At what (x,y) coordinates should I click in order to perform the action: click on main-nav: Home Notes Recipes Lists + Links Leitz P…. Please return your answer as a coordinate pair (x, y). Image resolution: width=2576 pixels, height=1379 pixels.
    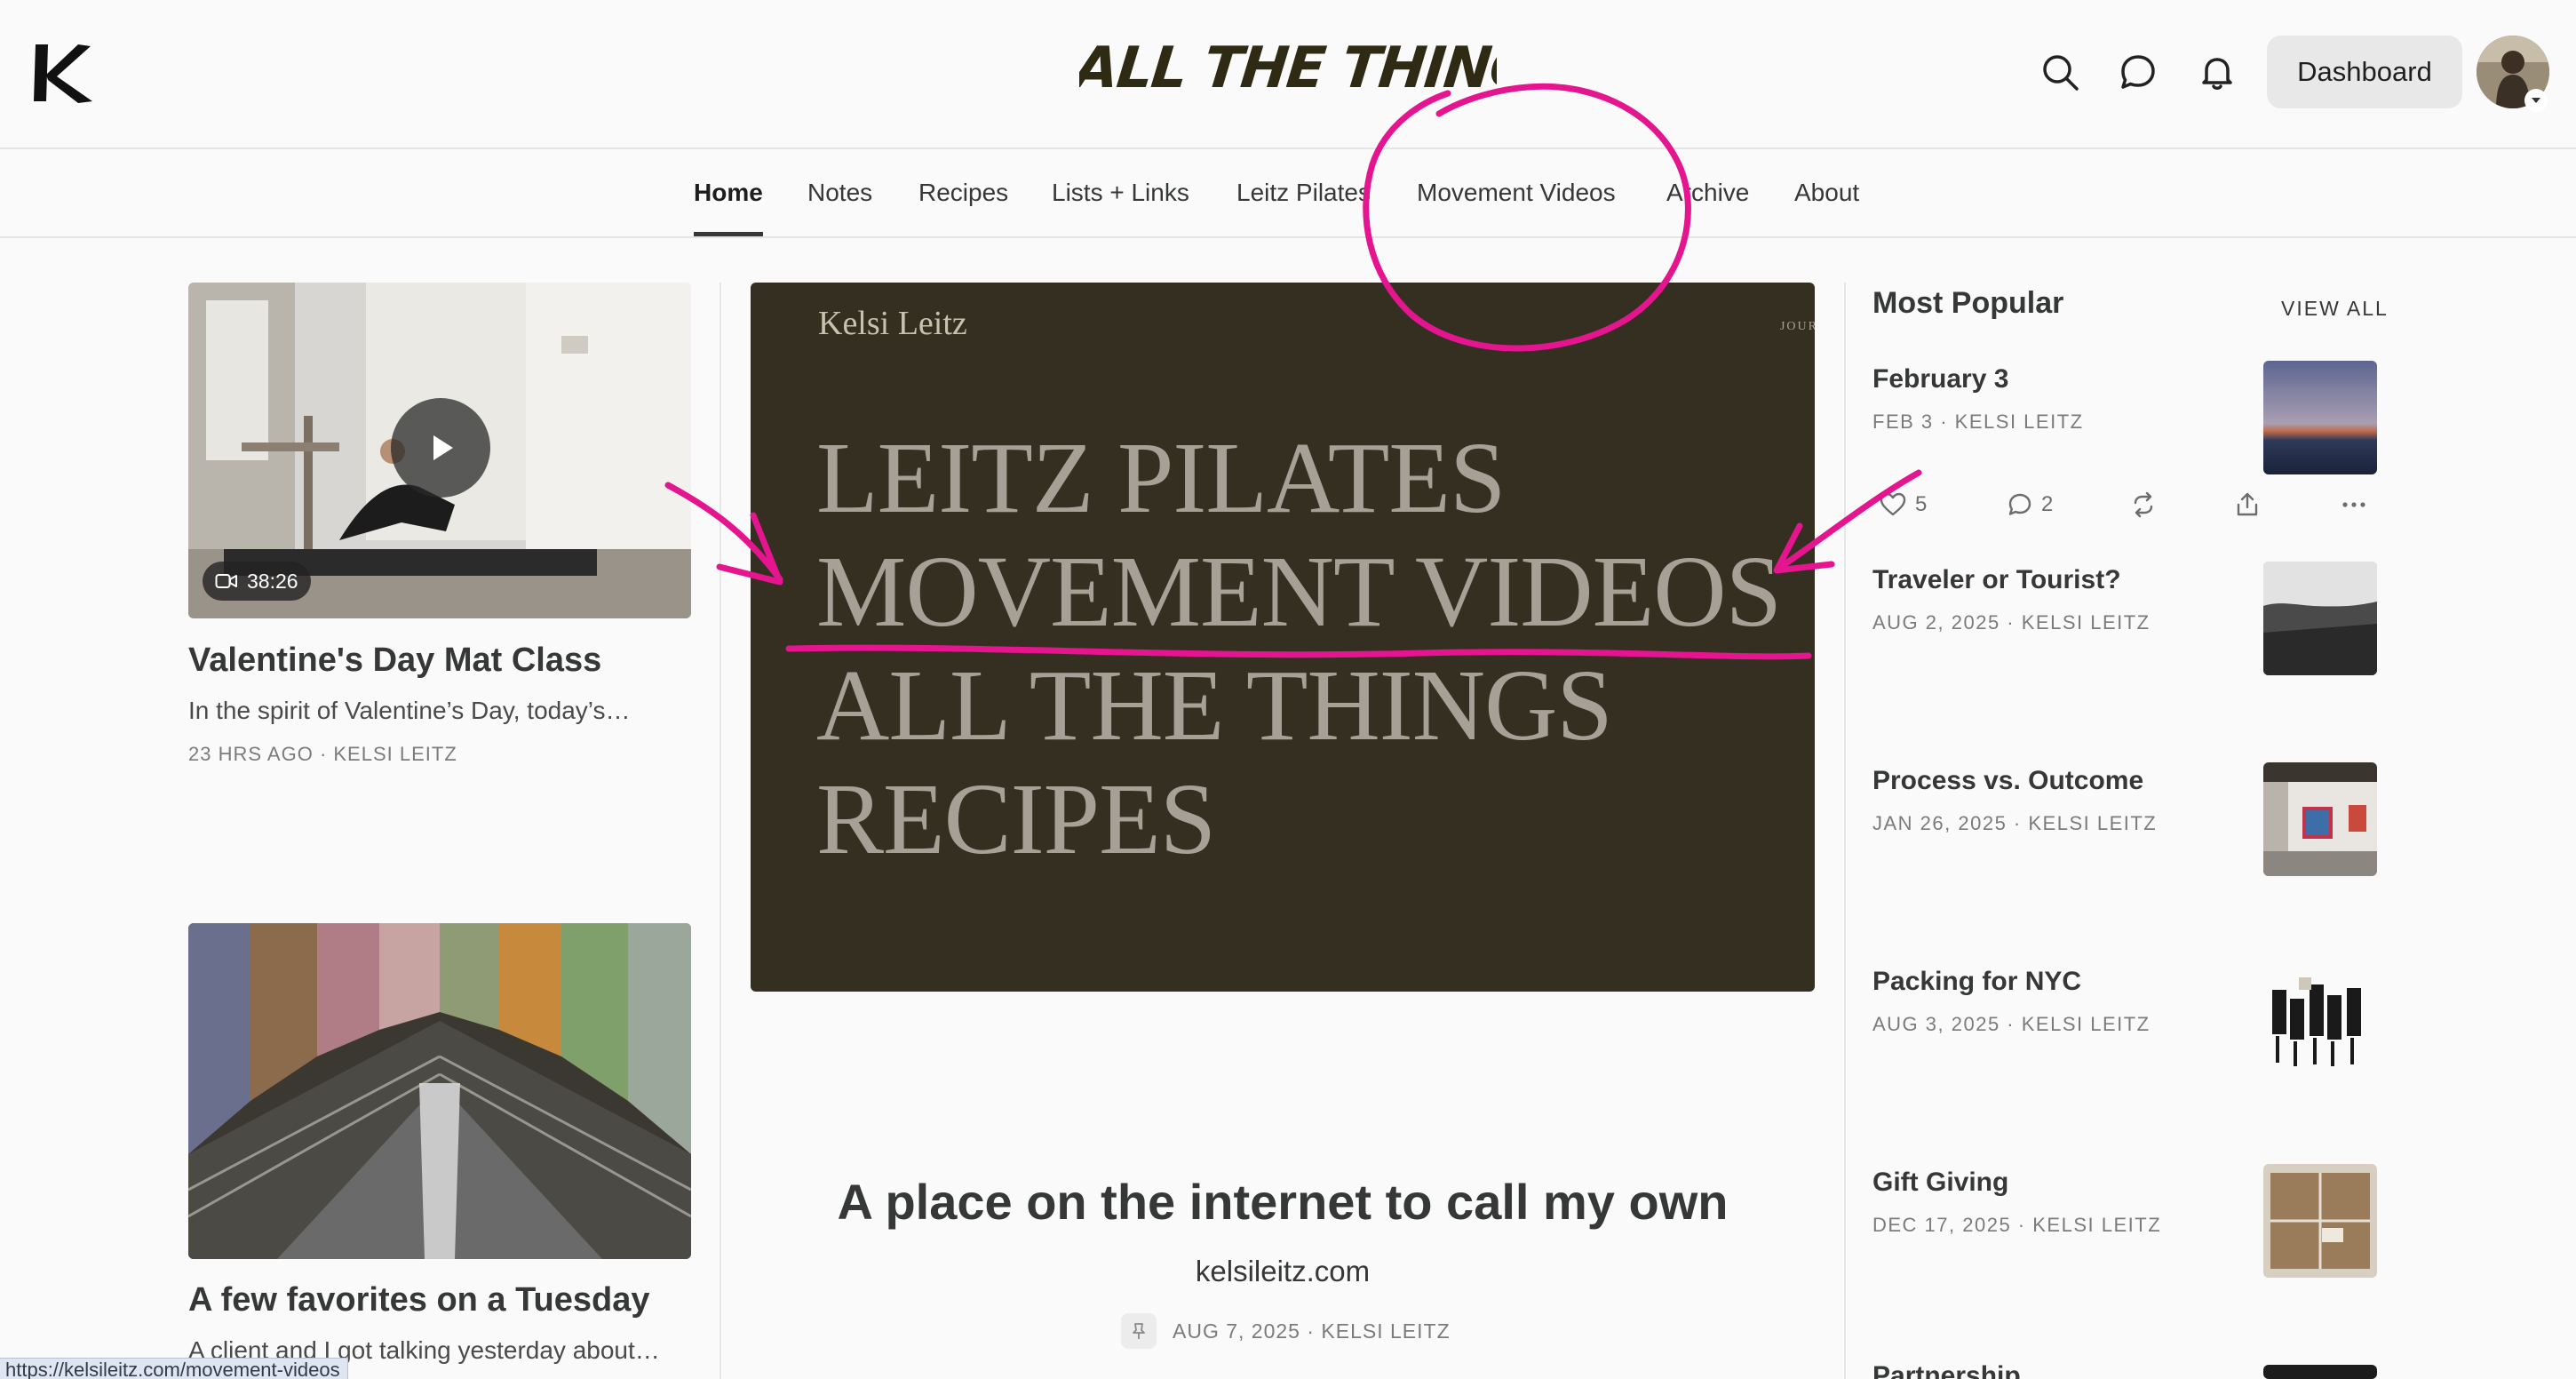
    Looking at the image, I should click on (1288, 193).